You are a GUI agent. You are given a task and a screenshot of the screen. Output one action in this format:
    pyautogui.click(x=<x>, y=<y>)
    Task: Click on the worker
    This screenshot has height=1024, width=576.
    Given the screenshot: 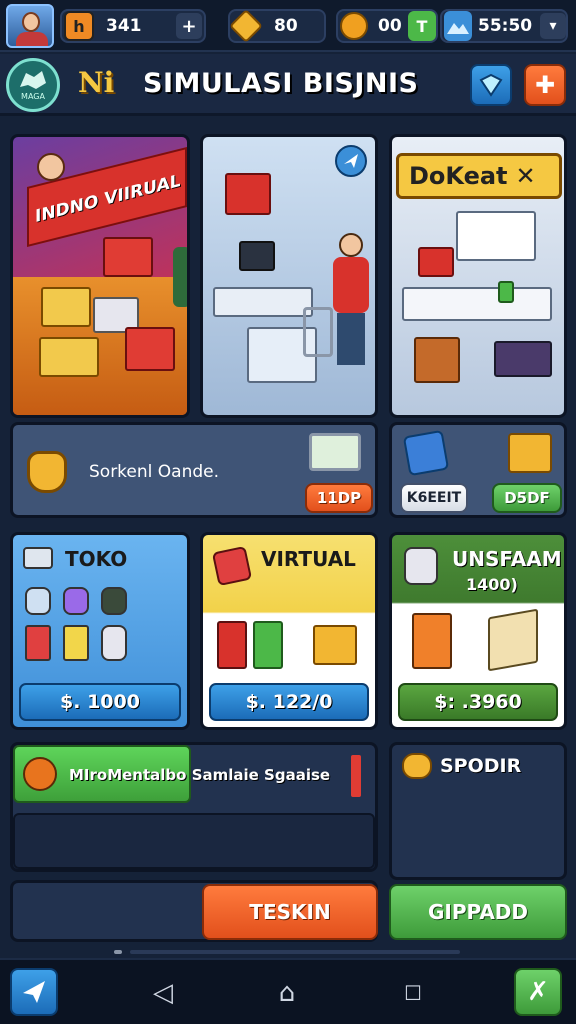 What is the action you would take?
    pyautogui.click(x=351, y=285)
    